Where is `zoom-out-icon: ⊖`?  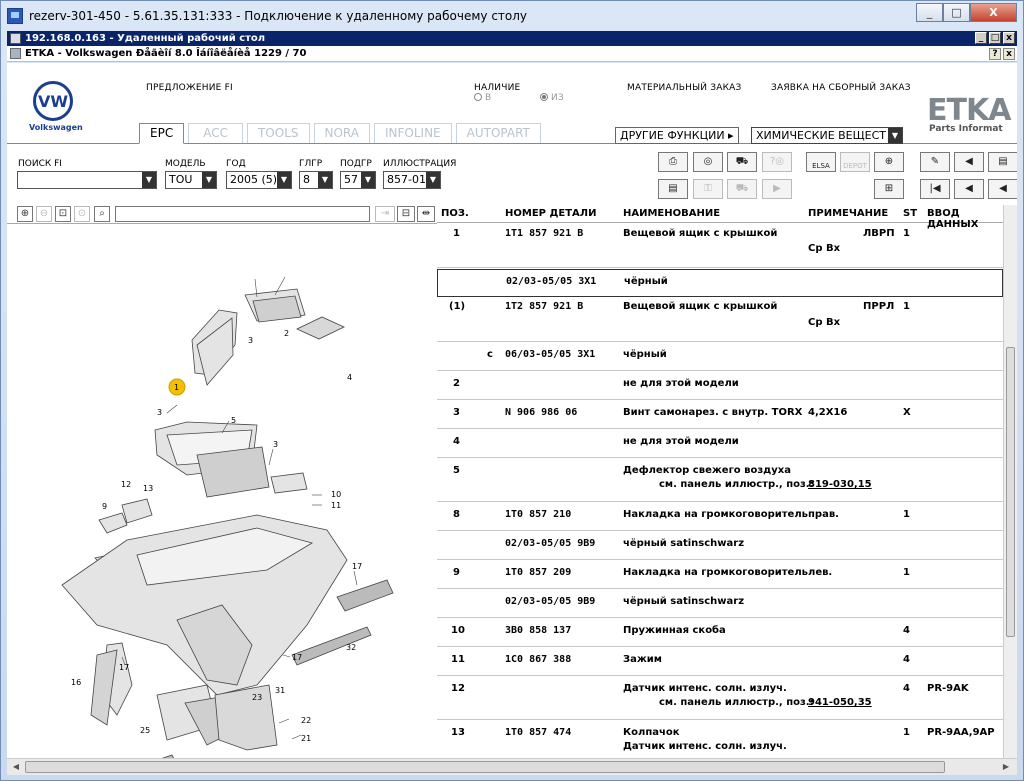 zoom-out-icon: ⊖ is located at coordinates (44, 214).